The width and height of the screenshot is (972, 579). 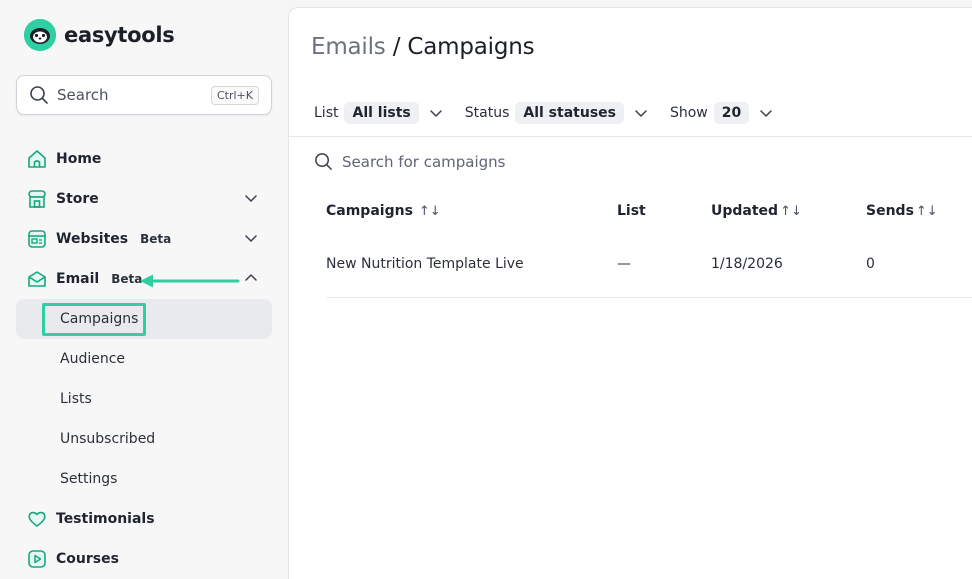 I want to click on filter-status: Status All statuses, so click(x=556, y=113).